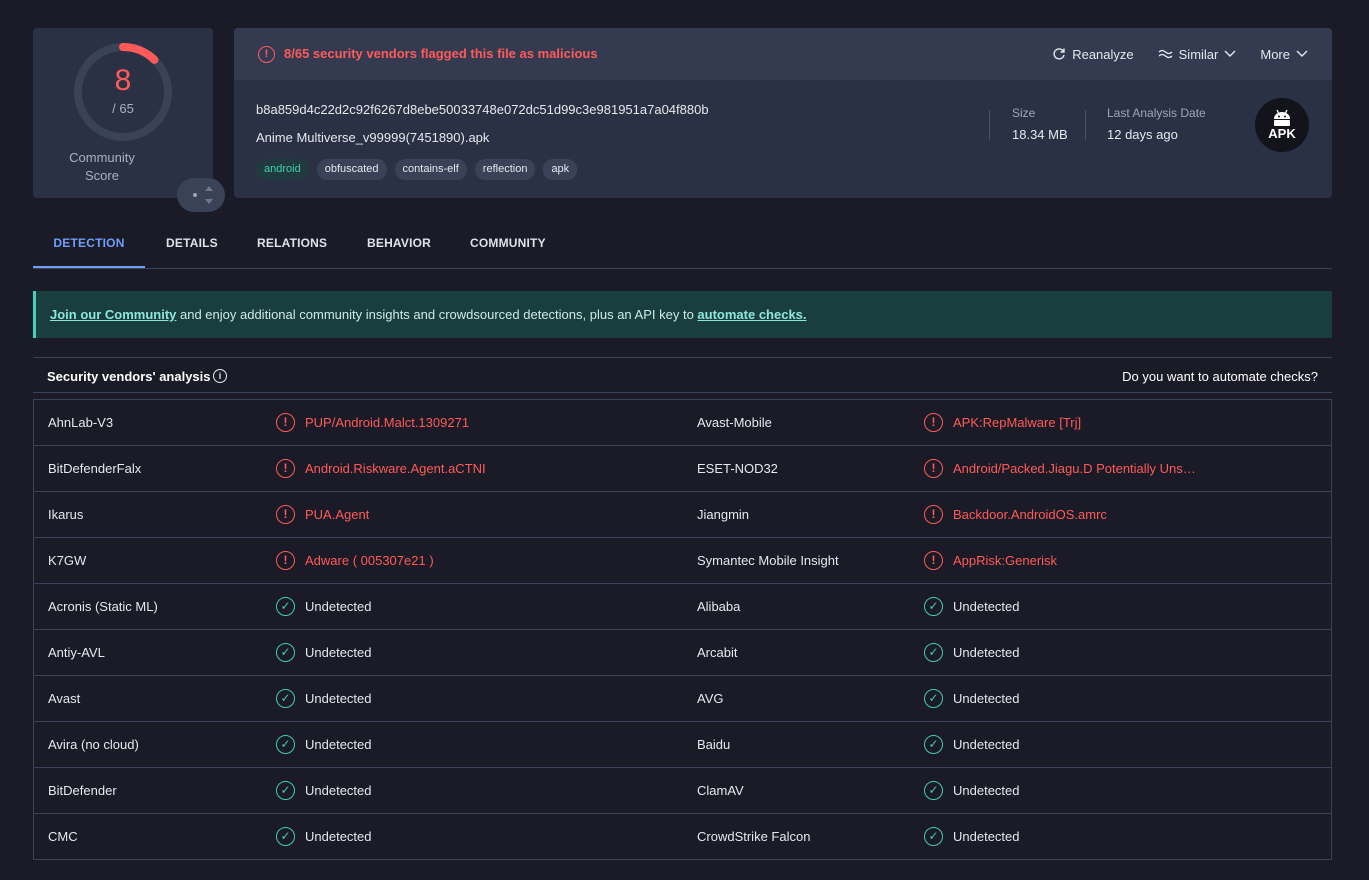 The width and height of the screenshot is (1369, 880). I want to click on tab-community: COMMUNITY, so click(508, 244).